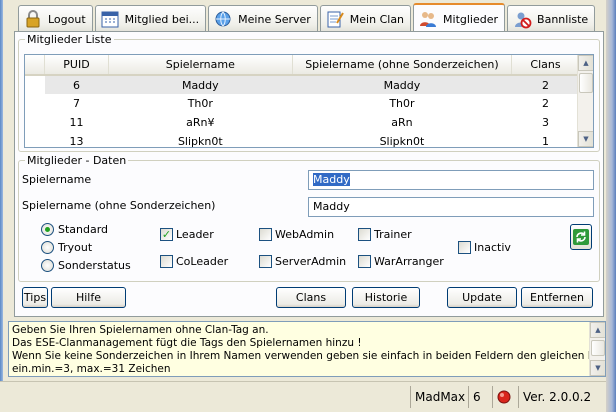 The height and width of the screenshot is (412, 616). Describe the element at coordinates (91, 369) in the screenshot. I see `info-line: ein.min.=3, max.=31 Zeichen` at that location.